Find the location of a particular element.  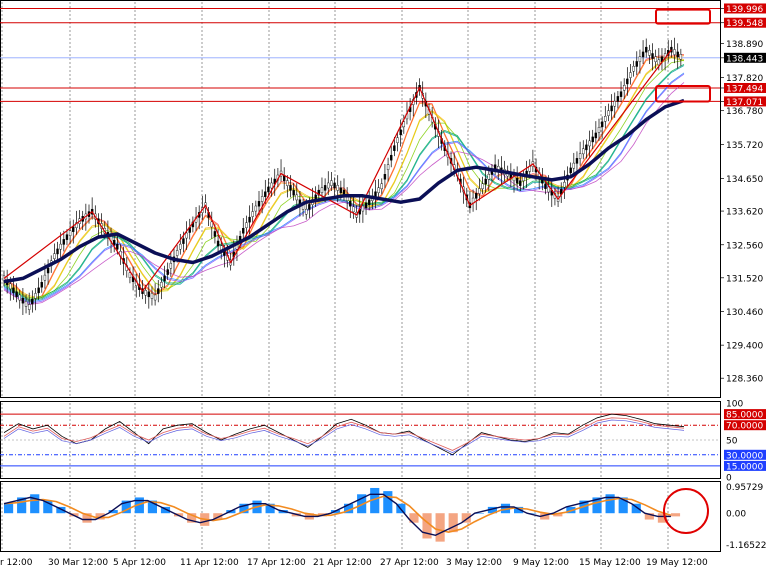

x-tick-label: 5 Apr 12:00 is located at coordinates (139, 563).